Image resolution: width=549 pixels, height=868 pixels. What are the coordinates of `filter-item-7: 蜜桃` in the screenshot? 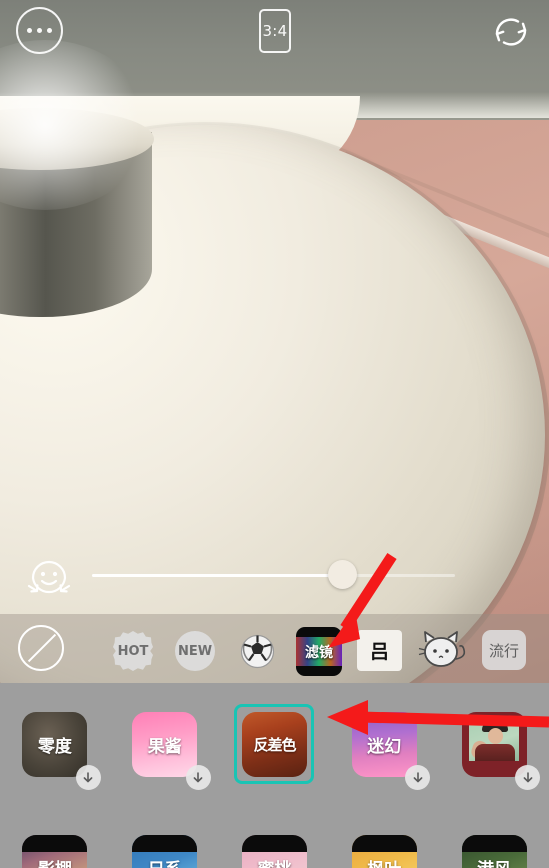 It's located at (275, 847).